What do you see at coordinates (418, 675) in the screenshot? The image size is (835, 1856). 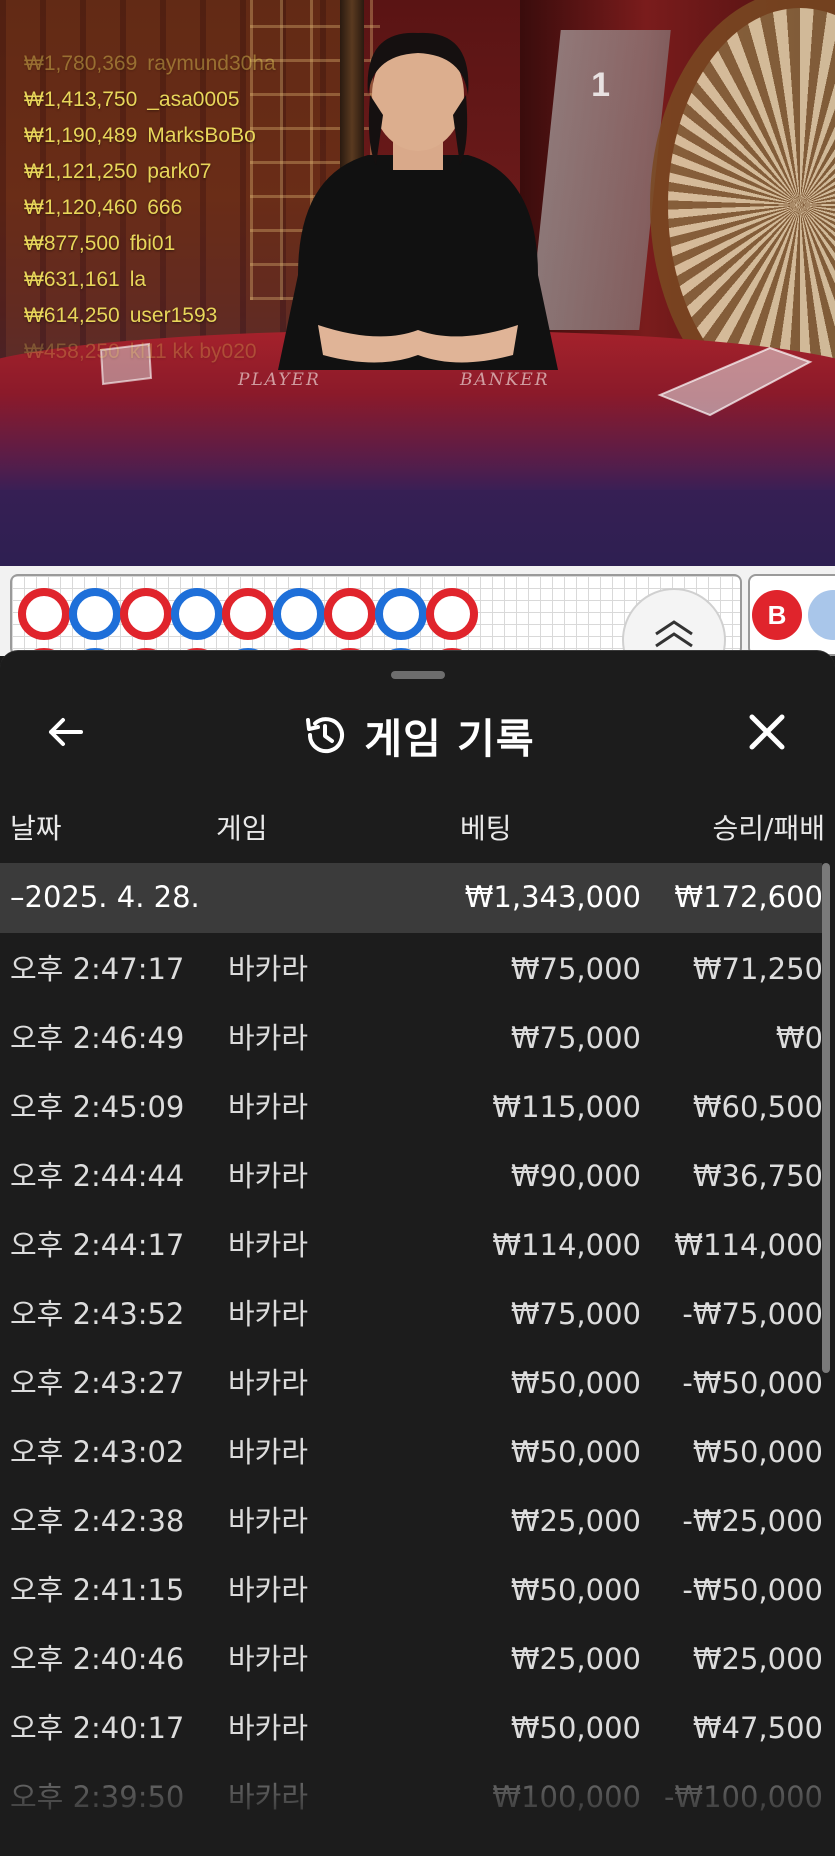 I see `sheet-drag-handle` at bounding box center [418, 675].